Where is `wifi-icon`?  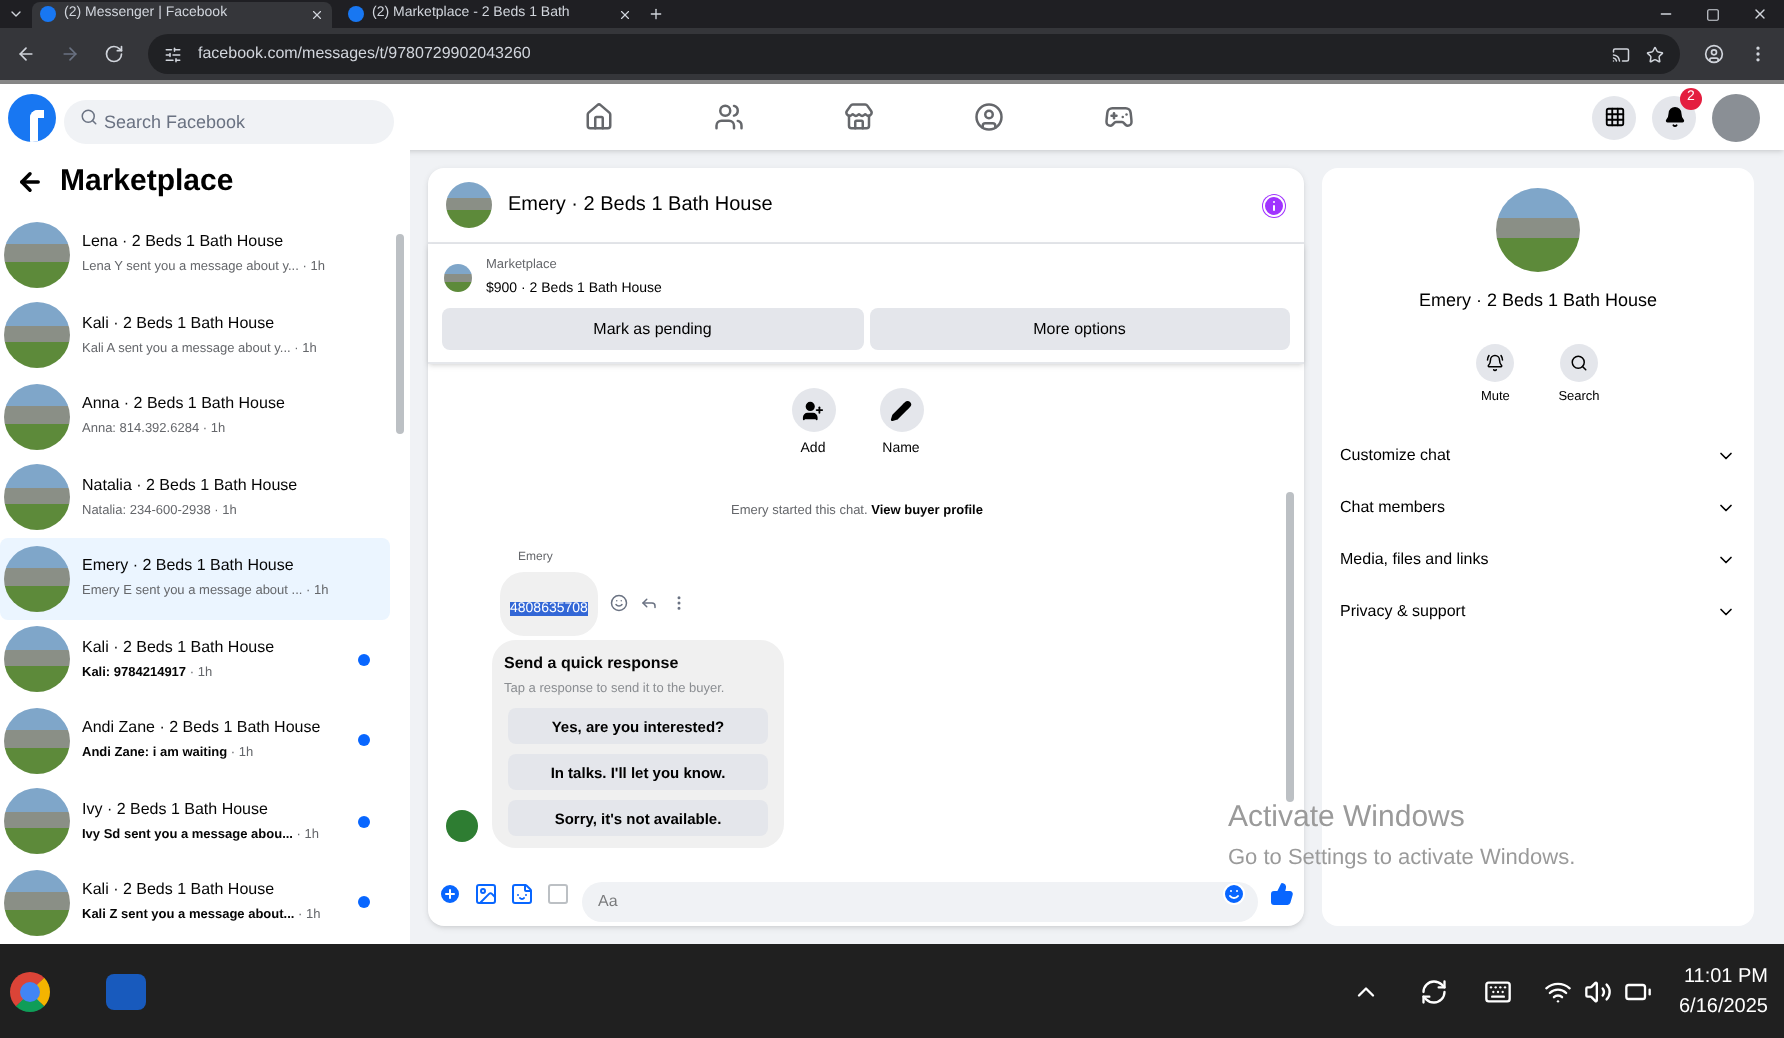 wifi-icon is located at coordinates (1557, 991).